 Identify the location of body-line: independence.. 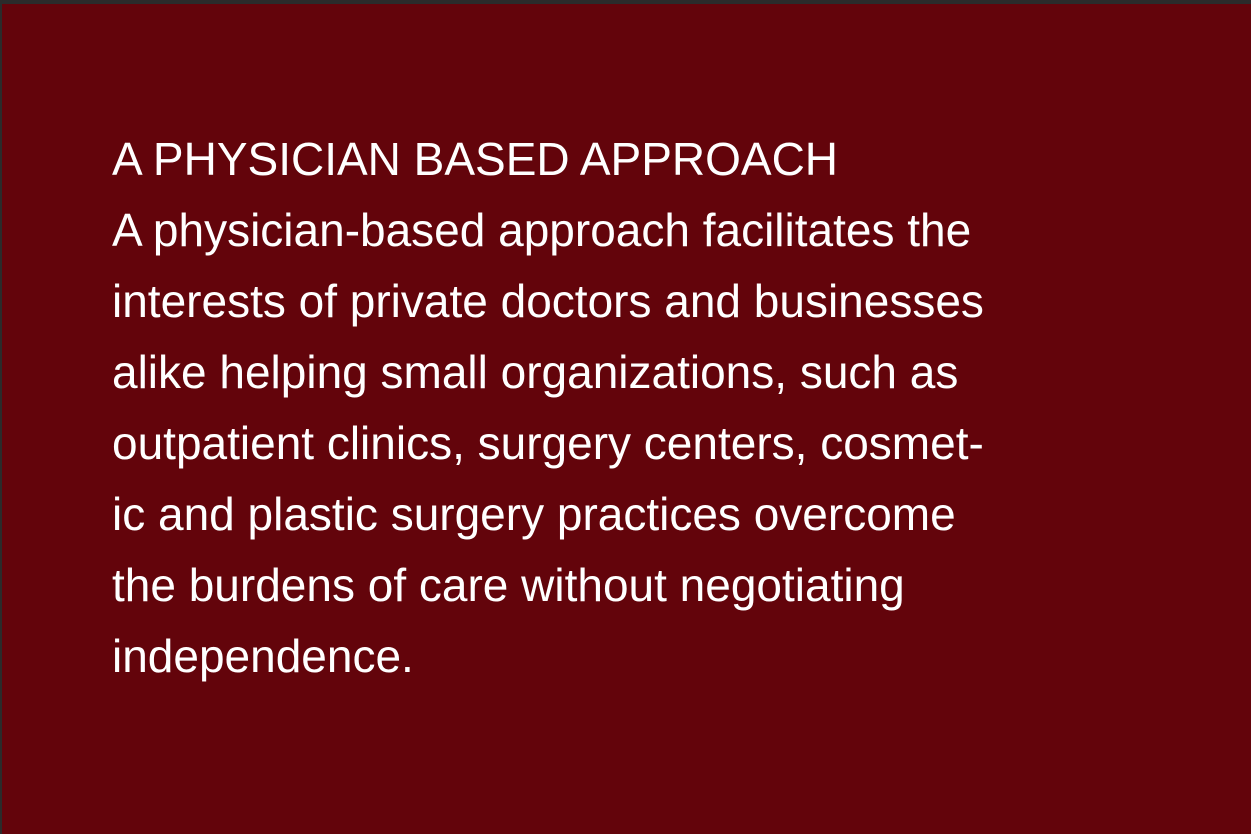
(263, 656).